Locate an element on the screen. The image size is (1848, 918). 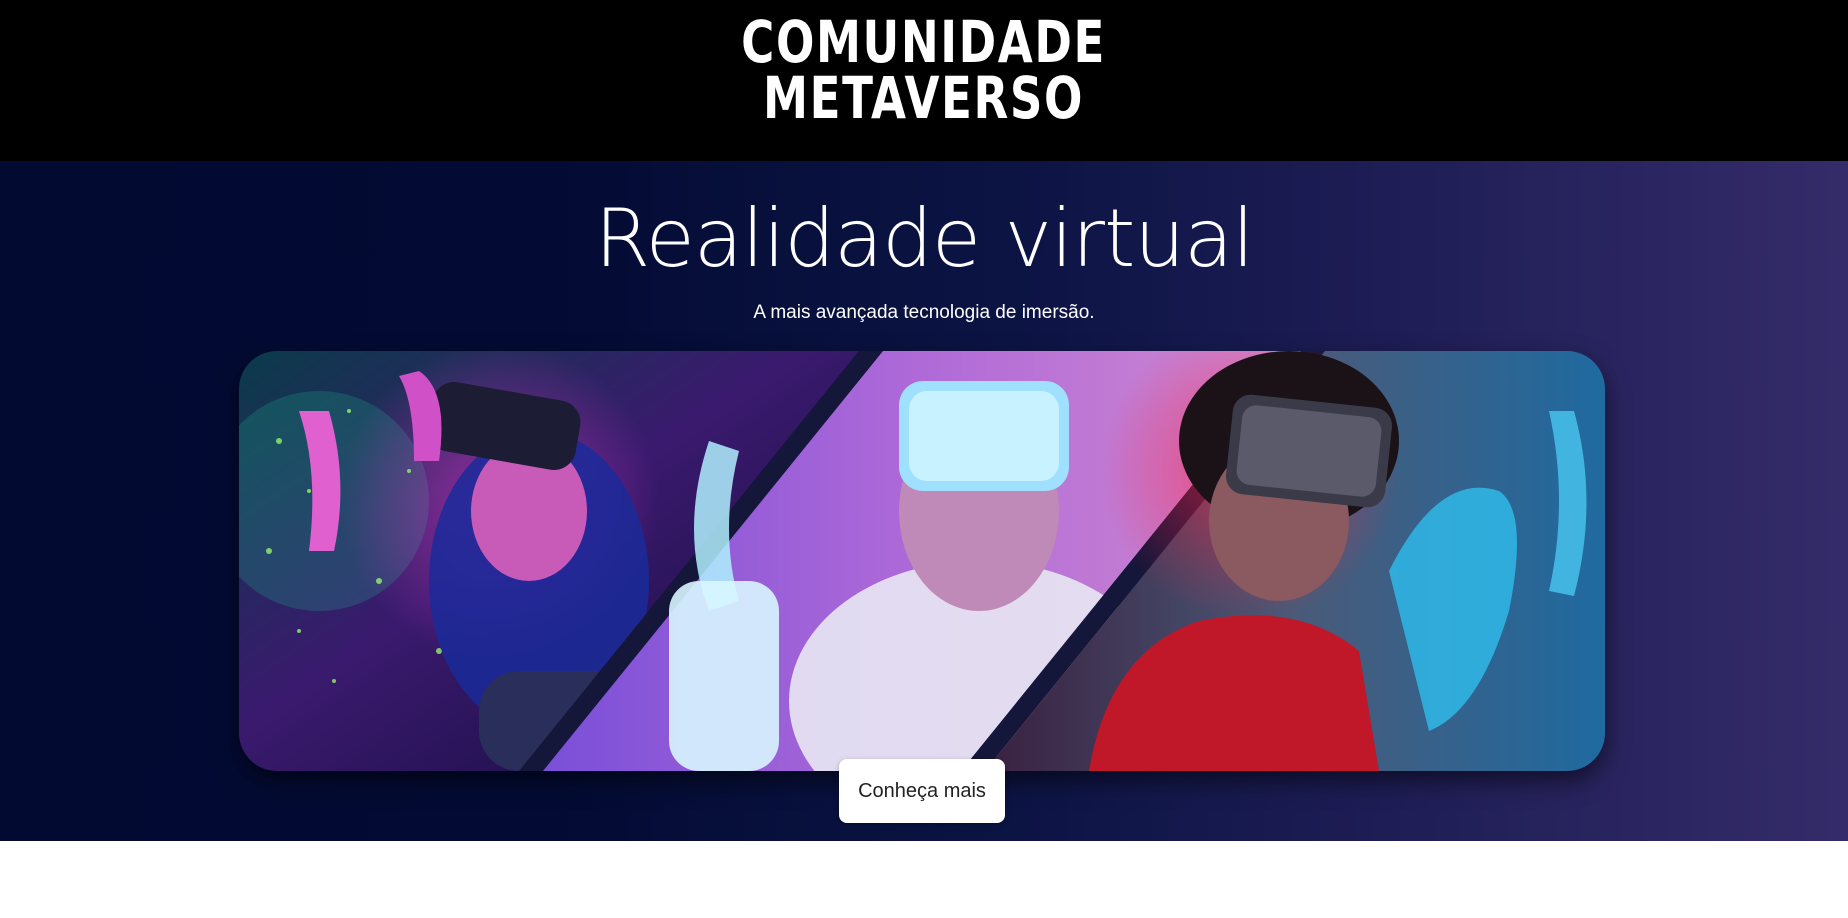
learn-more-button: Conheça mais is located at coordinates (922, 791).